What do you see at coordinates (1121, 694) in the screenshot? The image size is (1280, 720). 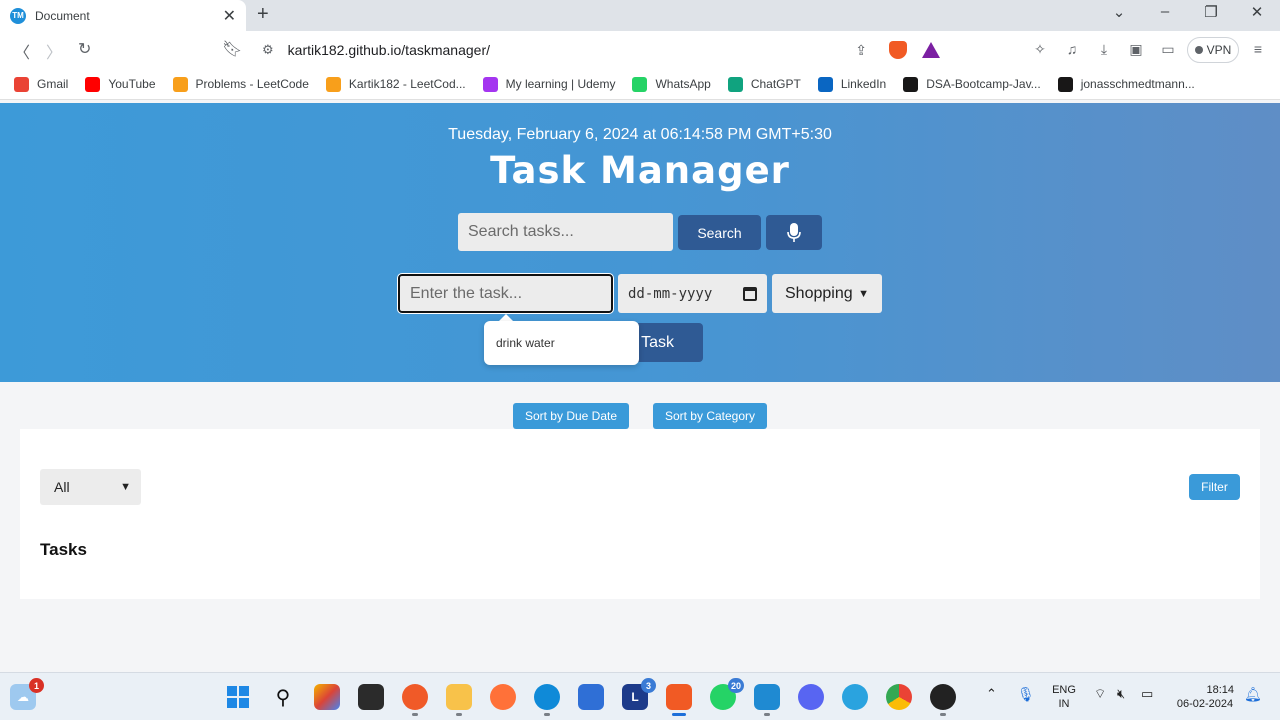 I see `volume-muted-icon: 🔇︎` at bounding box center [1121, 694].